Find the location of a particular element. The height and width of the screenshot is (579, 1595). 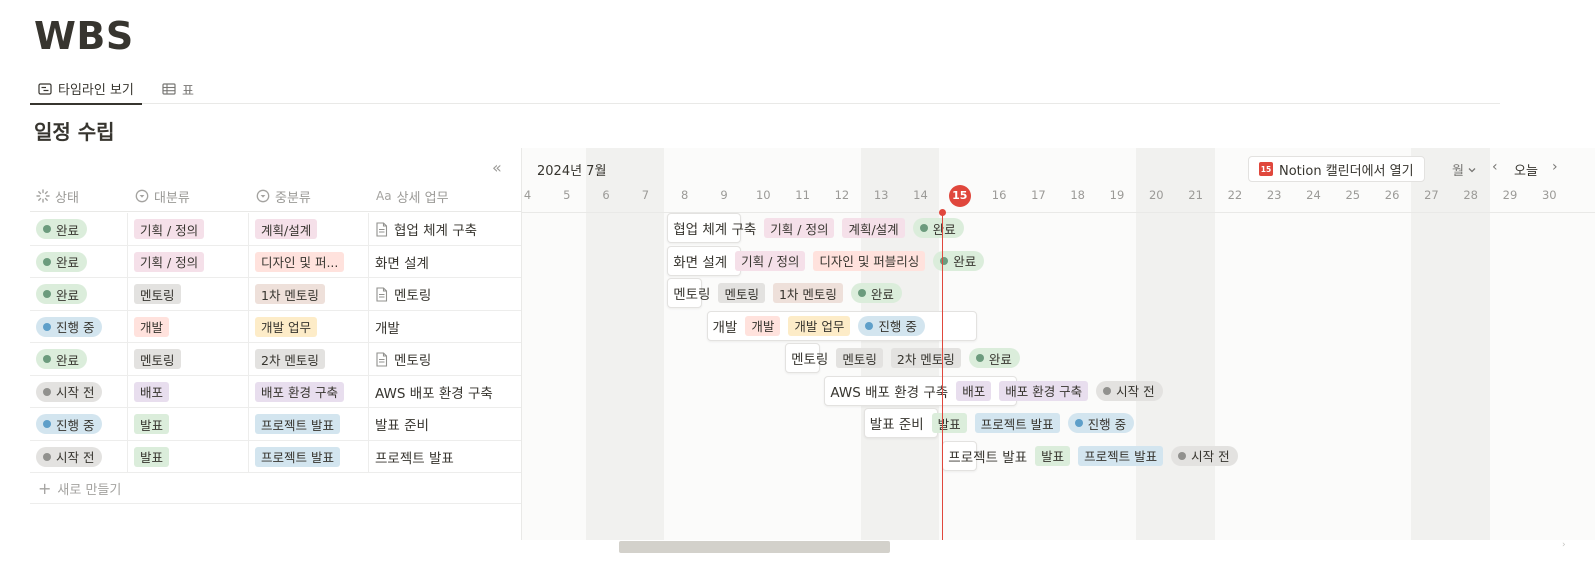

column-header-status: 상태 is located at coordinates (57, 196).